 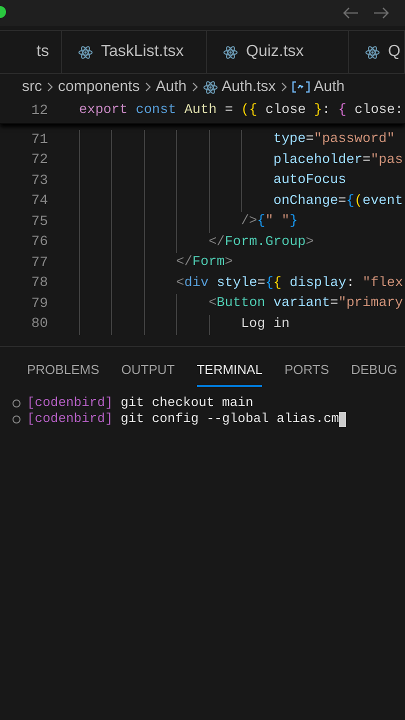 I want to click on line-number: 80, so click(x=39, y=324).